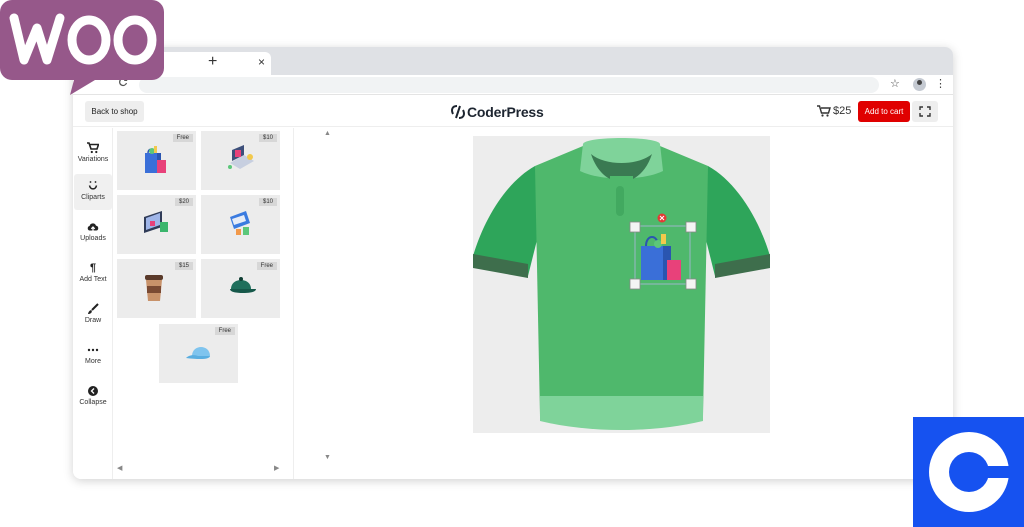 This screenshot has height=527, width=1024. I want to click on sidebar-item-label: Uploads, so click(93, 238).